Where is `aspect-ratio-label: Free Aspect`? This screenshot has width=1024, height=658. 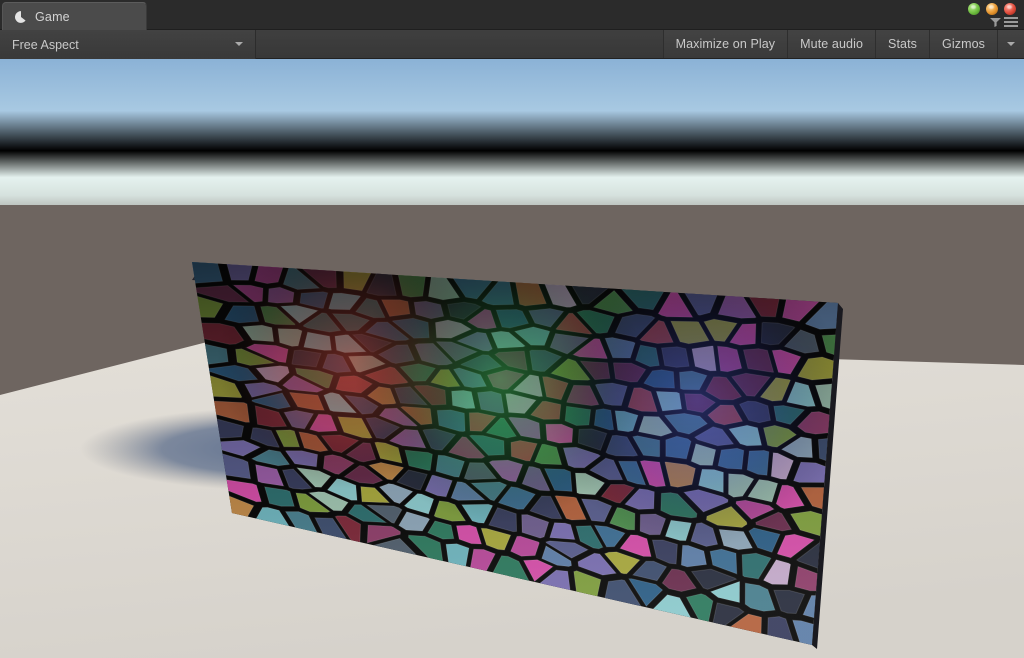
aspect-ratio-label: Free Aspect is located at coordinates (45, 44).